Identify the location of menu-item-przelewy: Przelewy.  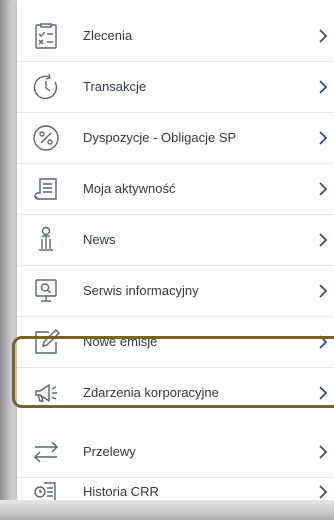
(175, 452).